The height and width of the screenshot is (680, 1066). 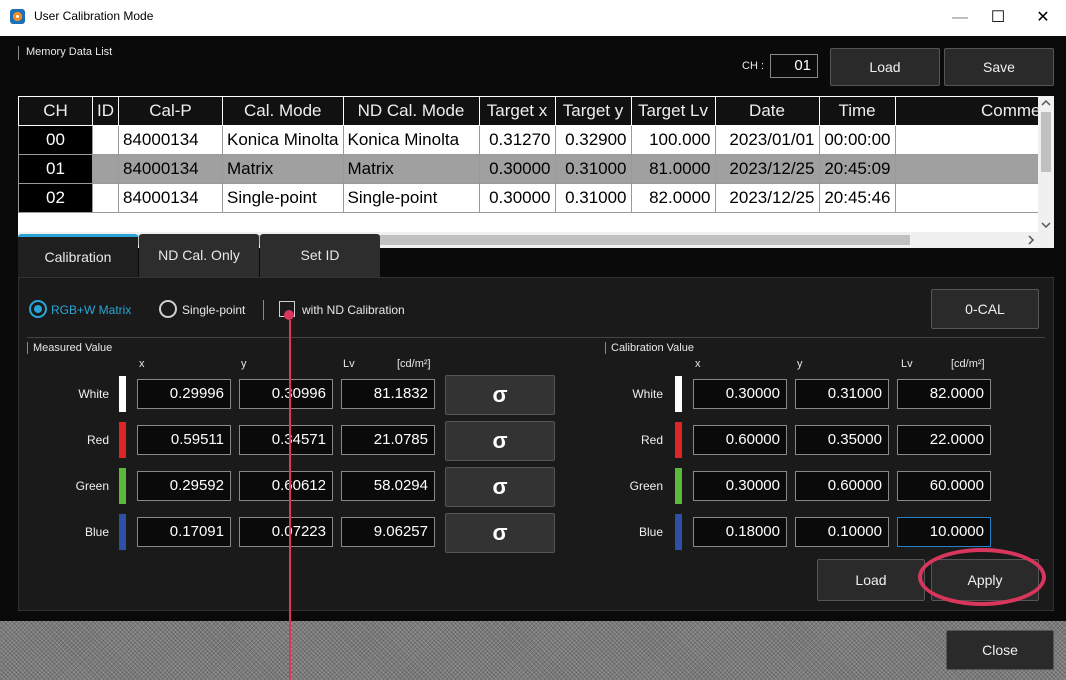 What do you see at coordinates (18, 53) in the screenshot?
I see `section-marker` at bounding box center [18, 53].